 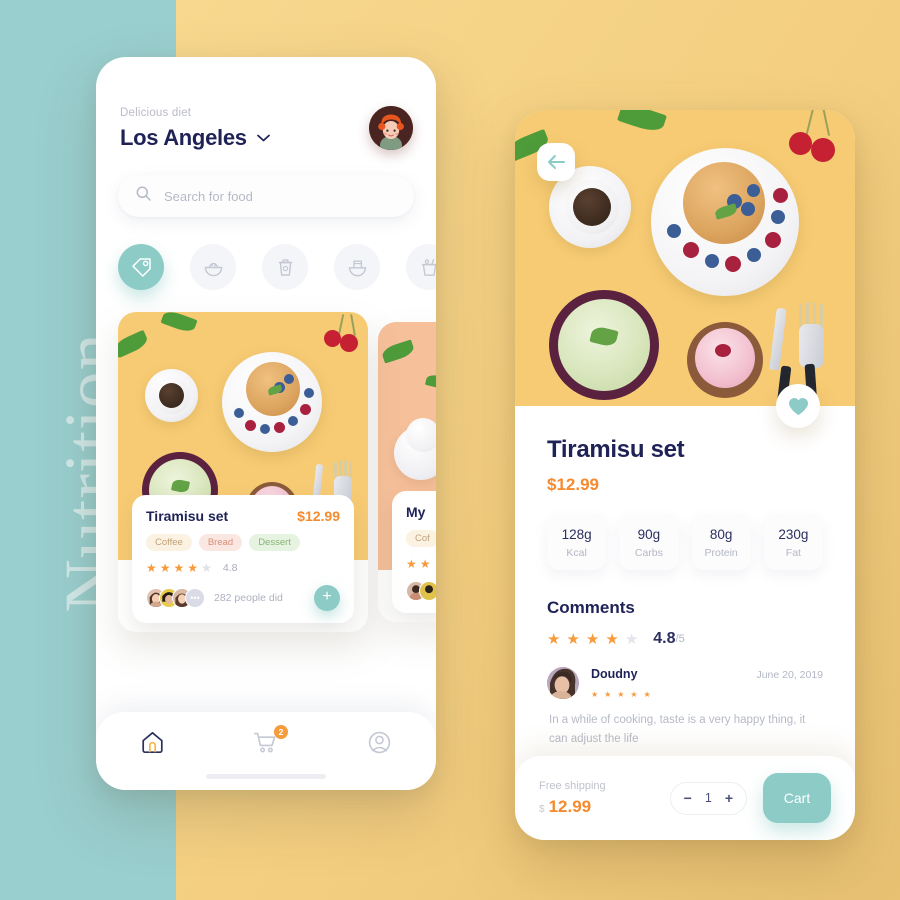 I want to click on quantity-stepper: − 1 +, so click(x=708, y=798).